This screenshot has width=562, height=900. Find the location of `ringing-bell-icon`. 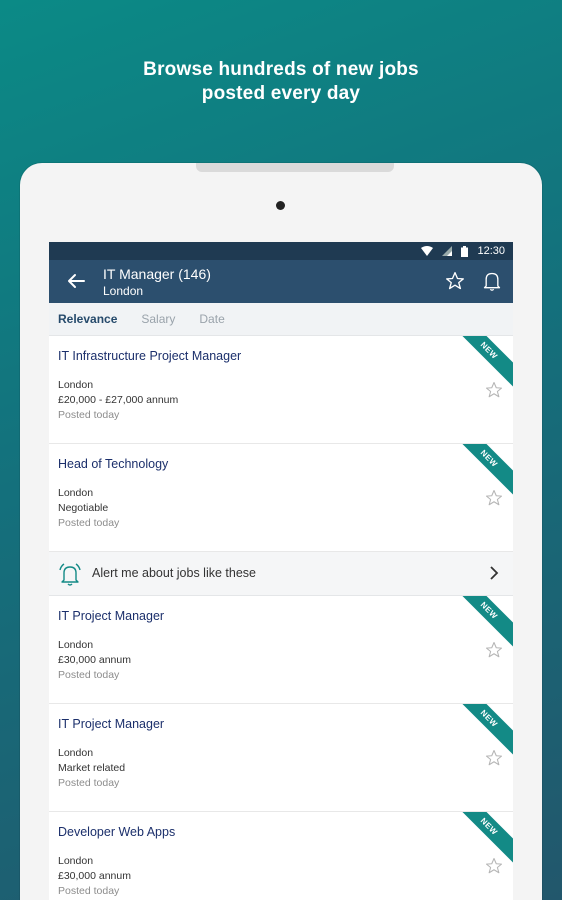

ringing-bell-icon is located at coordinates (70, 576).